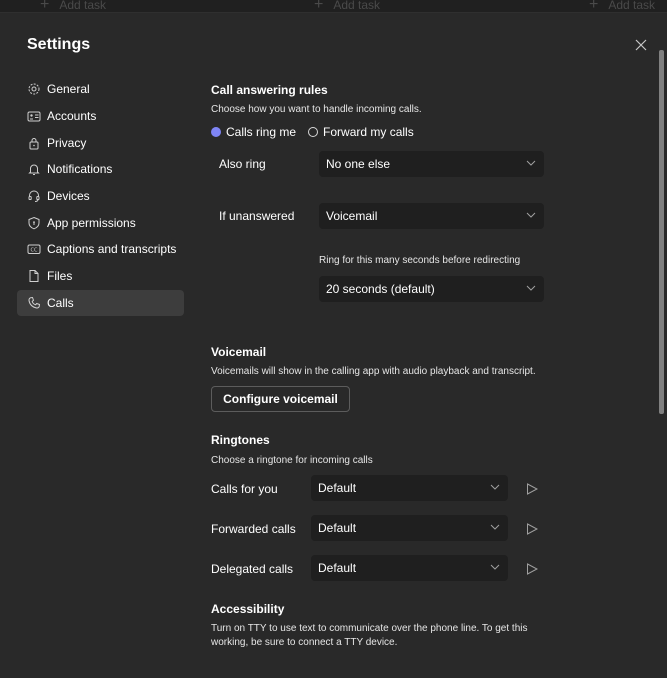  I want to click on radio-unselected-indicator, so click(313, 132).